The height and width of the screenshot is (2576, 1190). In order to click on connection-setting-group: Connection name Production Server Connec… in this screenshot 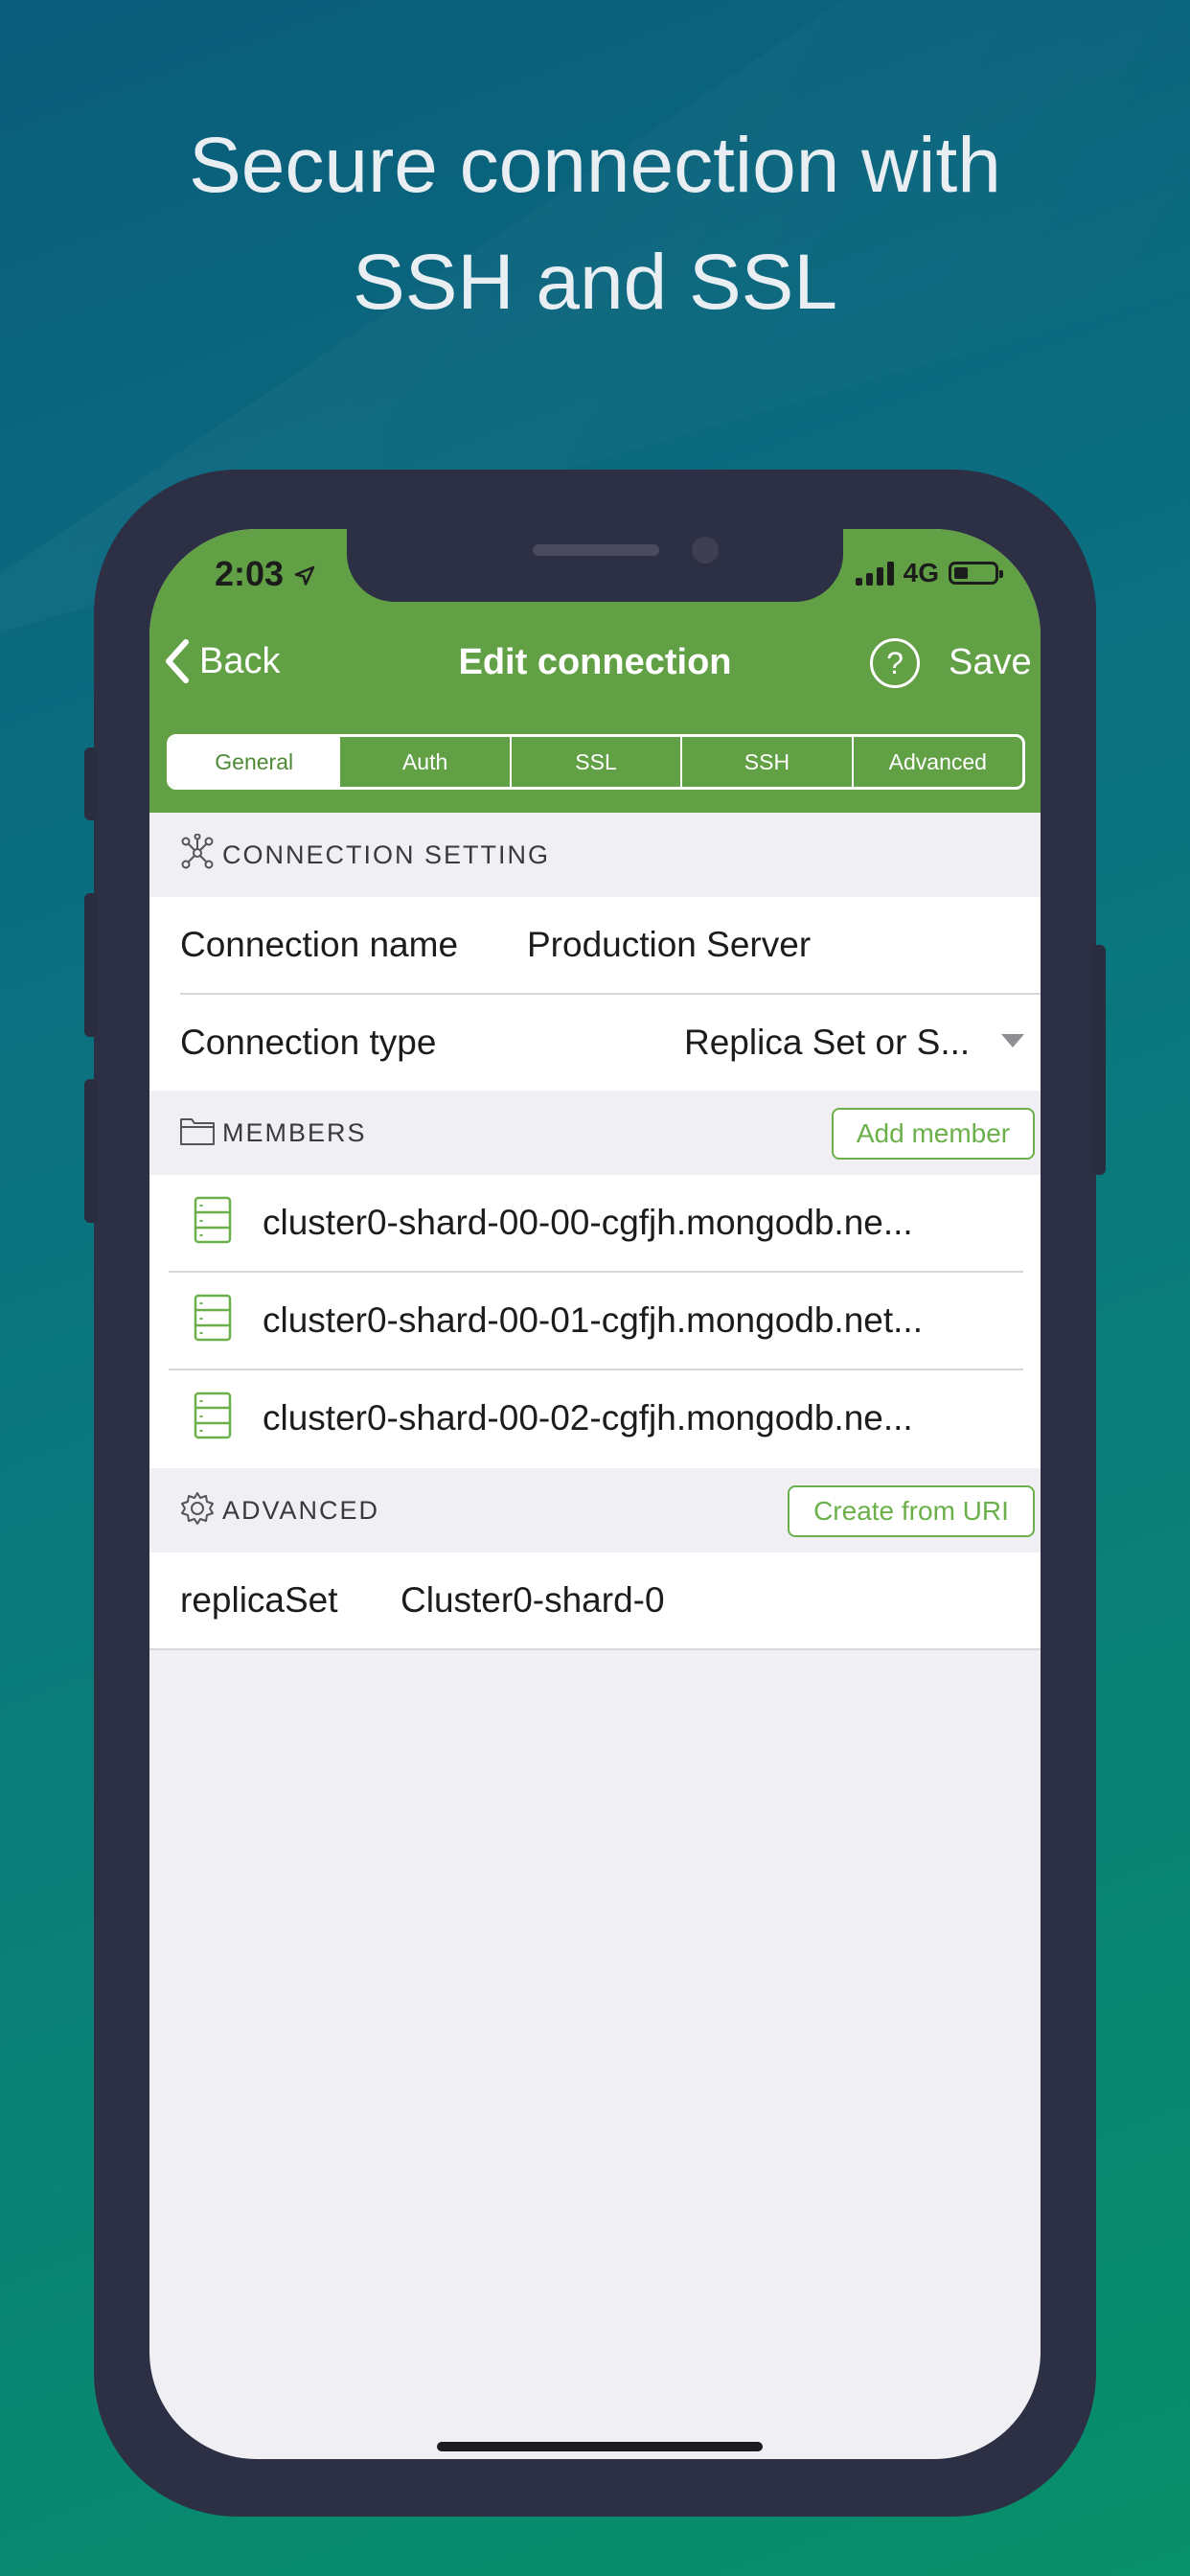, I will do `click(595, 994)`.